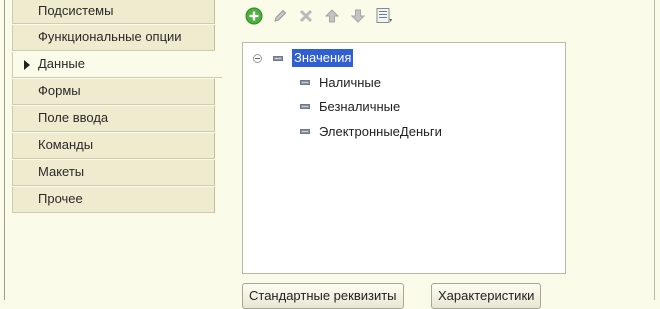  Describe the element at coordinates (113, 200) in the screenshot. I see `sidebar-item-other: Прочее` at that location.